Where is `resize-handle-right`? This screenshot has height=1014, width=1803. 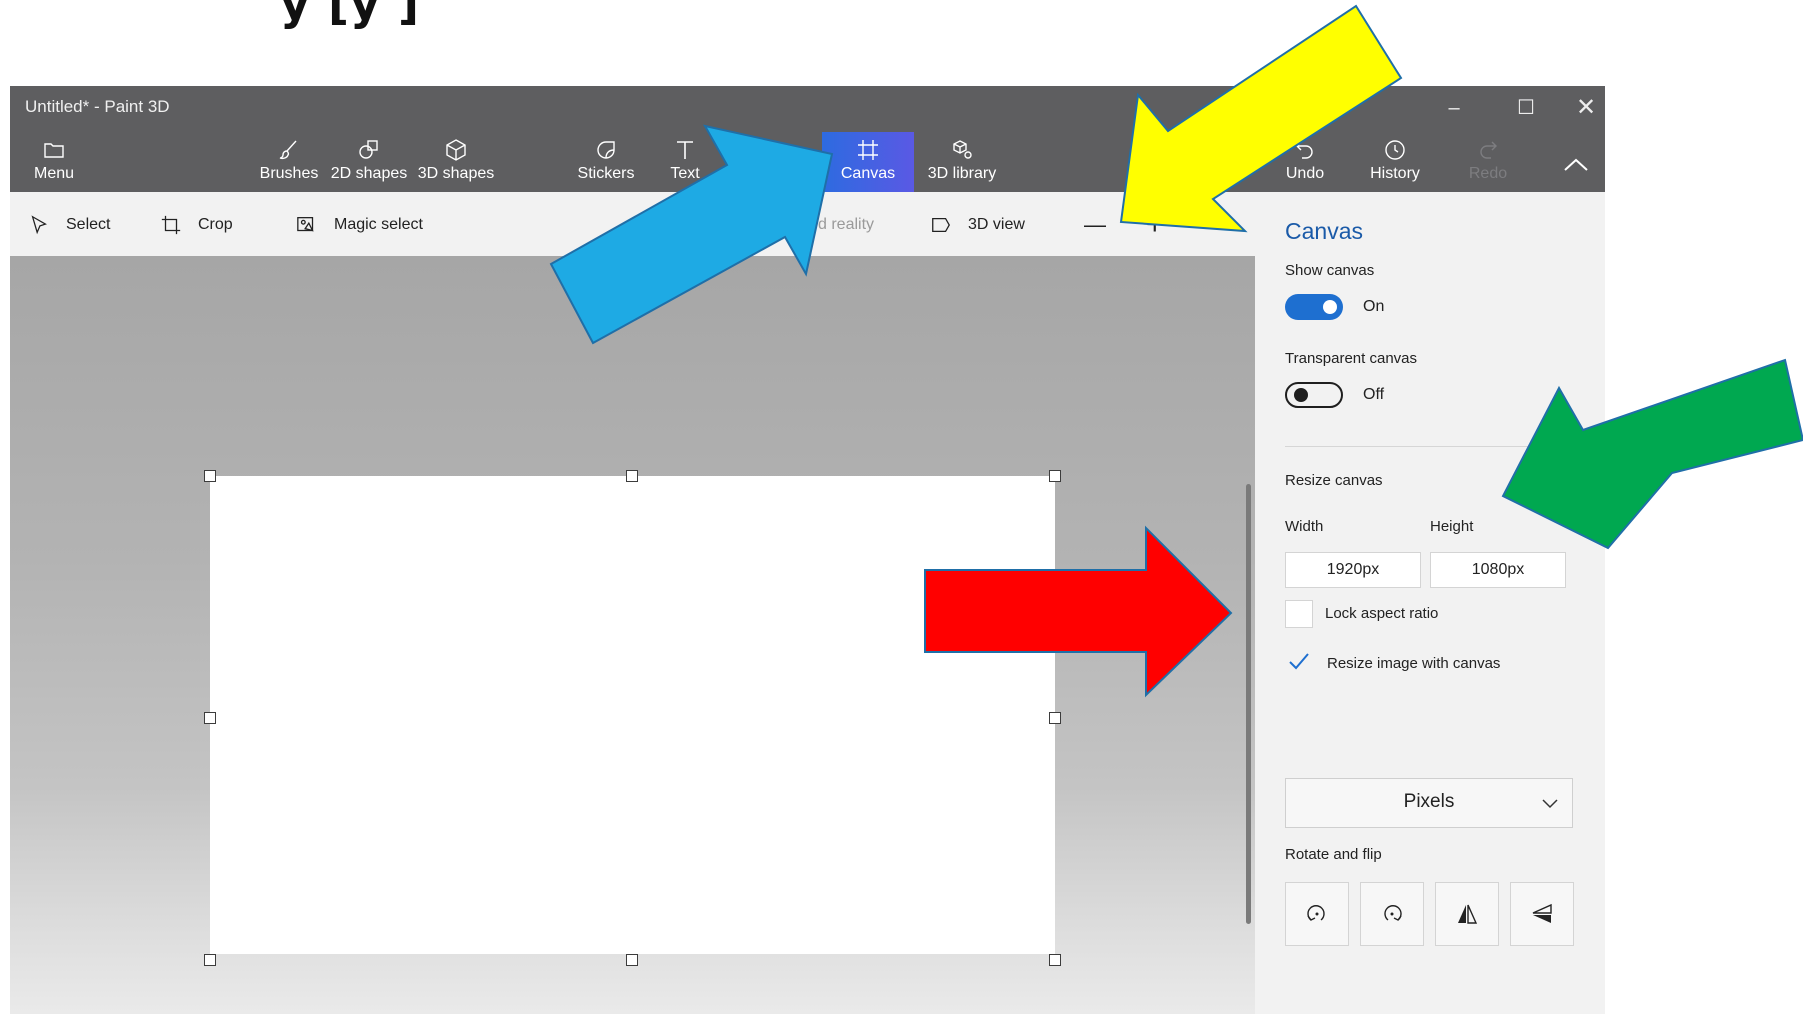
resize-handle-right is located at coordinates (1055, 718).